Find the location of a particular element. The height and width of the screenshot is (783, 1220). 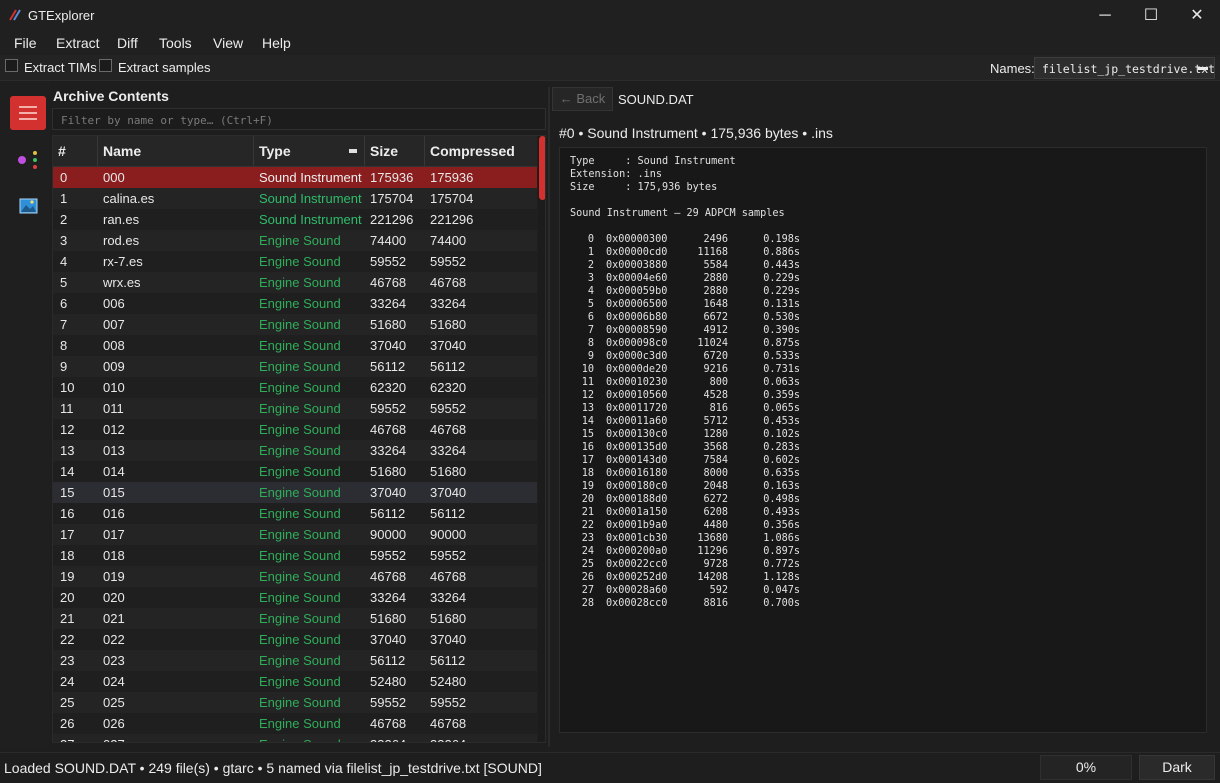

column-filter-icon is located at coordinates (353, 151).